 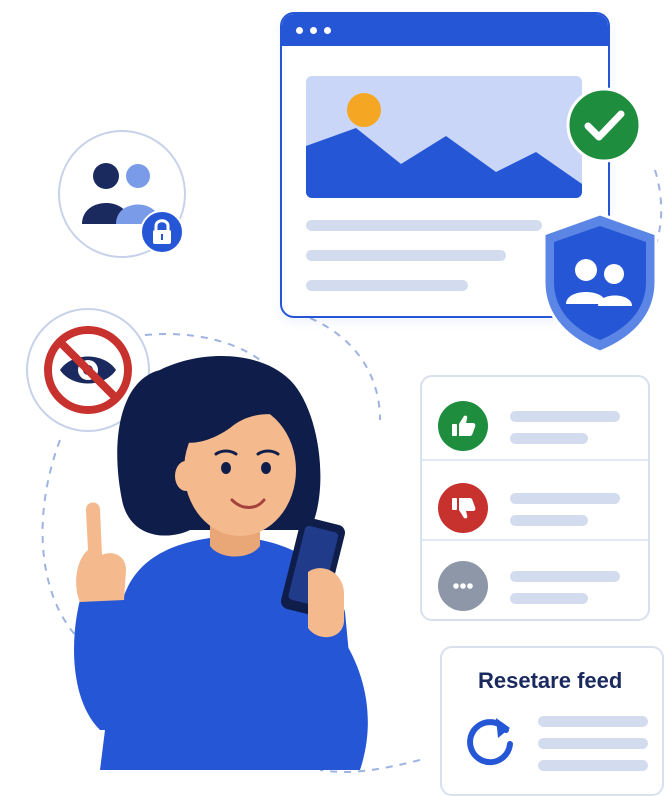 I want to click on reaction-row-like, so click(x=535, y=419).